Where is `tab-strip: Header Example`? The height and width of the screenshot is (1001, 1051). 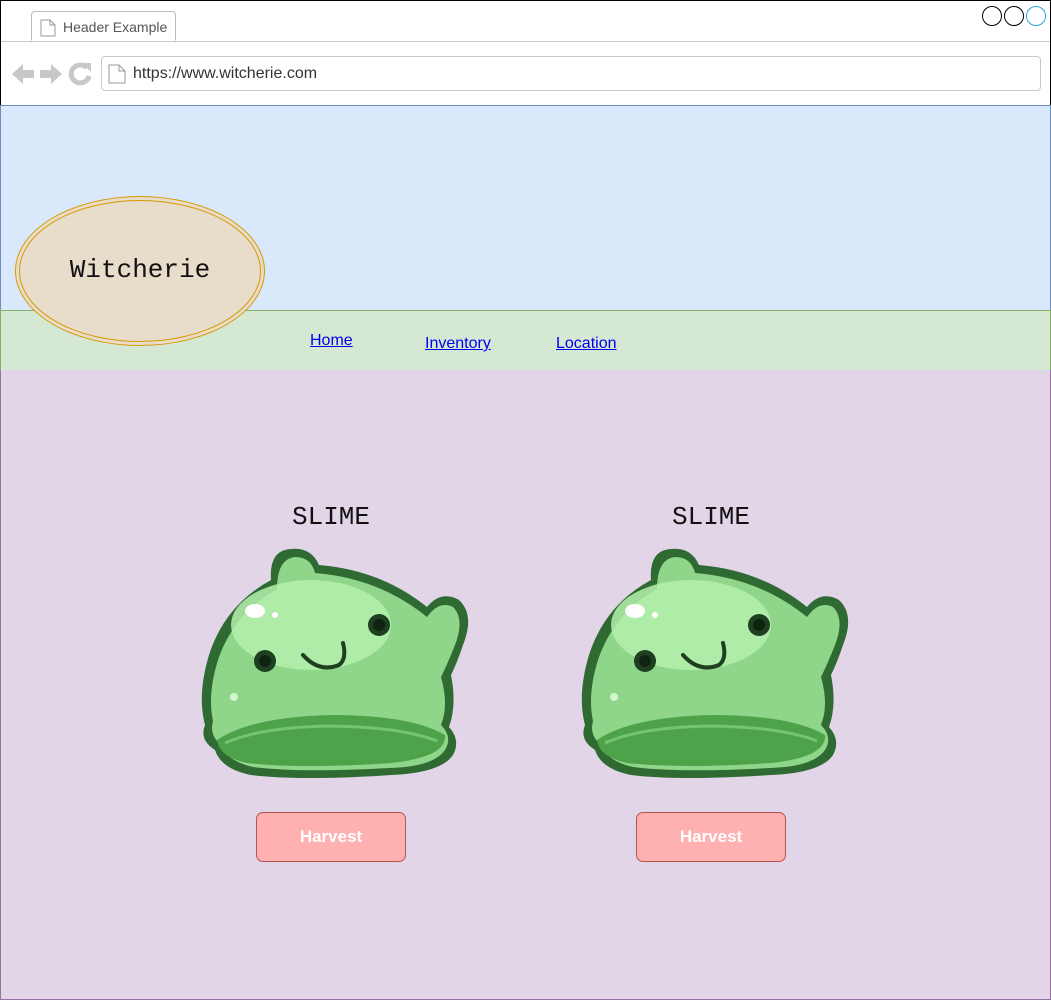
tab-strip: Header Example is located at coordinates (525, 21).